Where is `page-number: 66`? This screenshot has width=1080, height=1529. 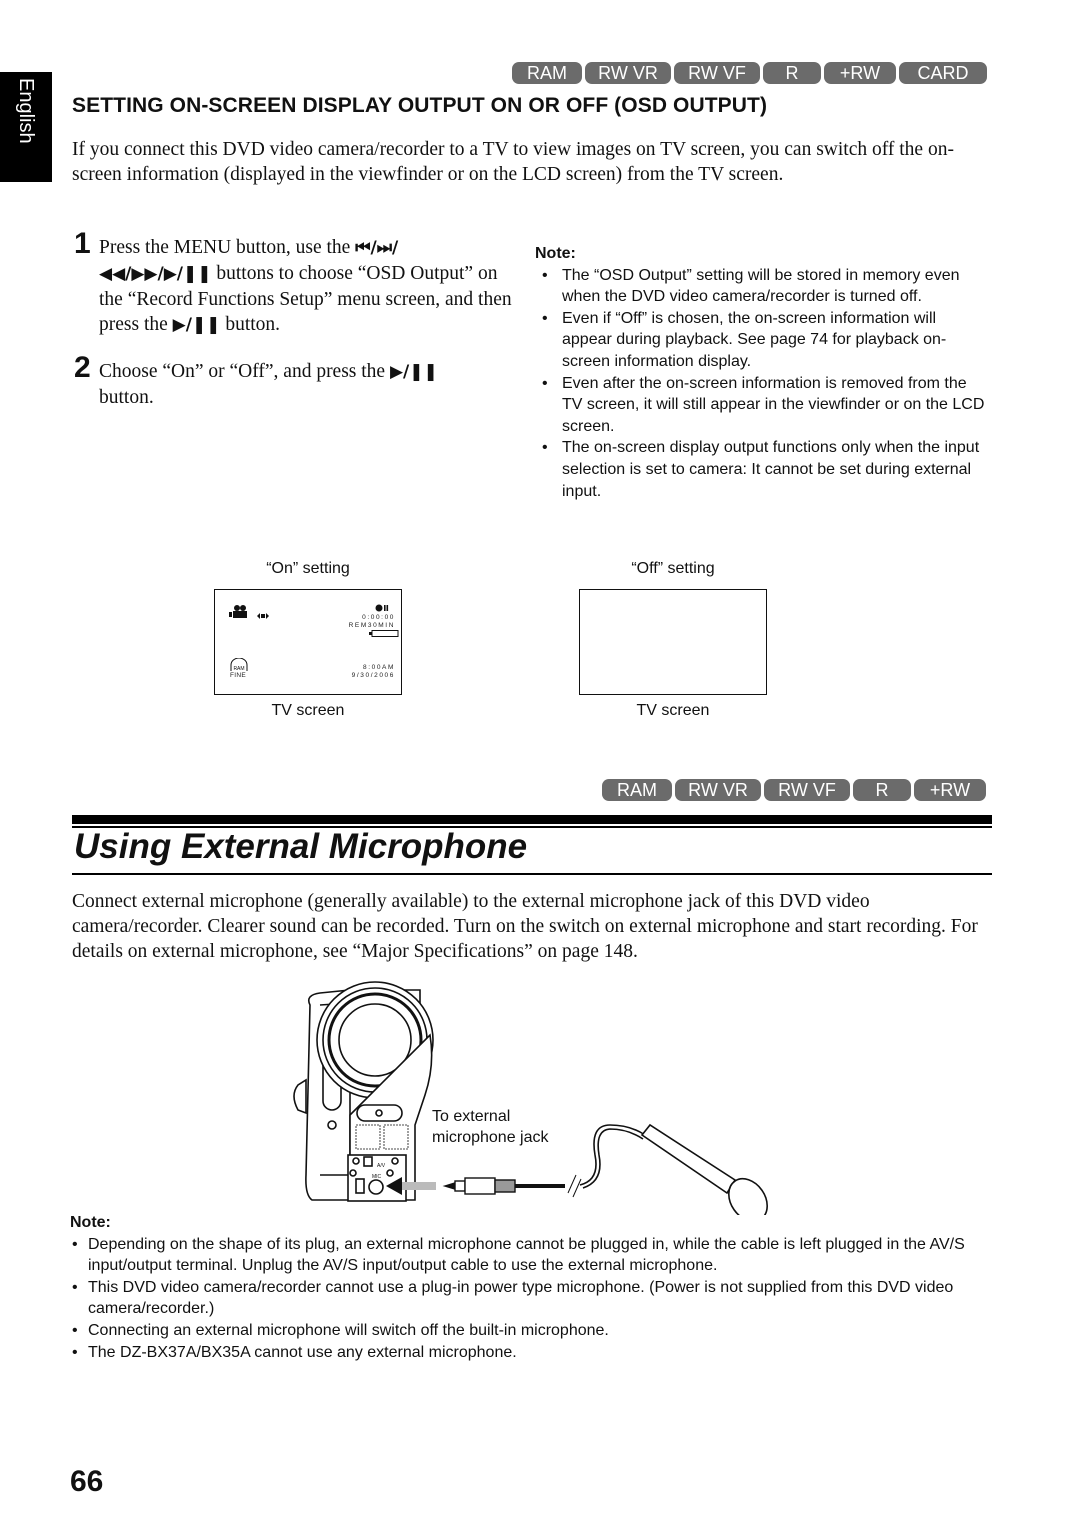
page-number: 66 is located at coordinates (87, 1481).